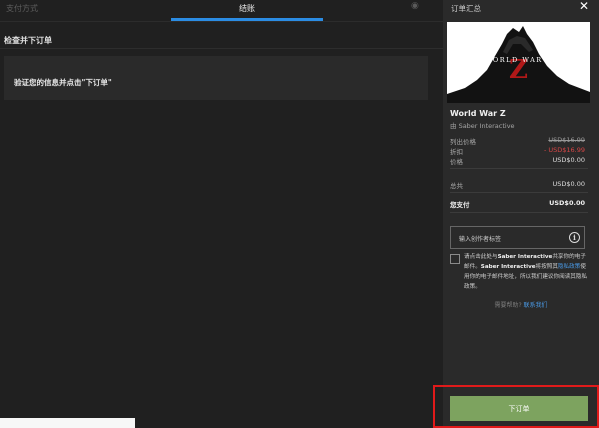 This screenshot has height=428, width=599. I want to click on email-consent-checkbox, so click(455, 259).